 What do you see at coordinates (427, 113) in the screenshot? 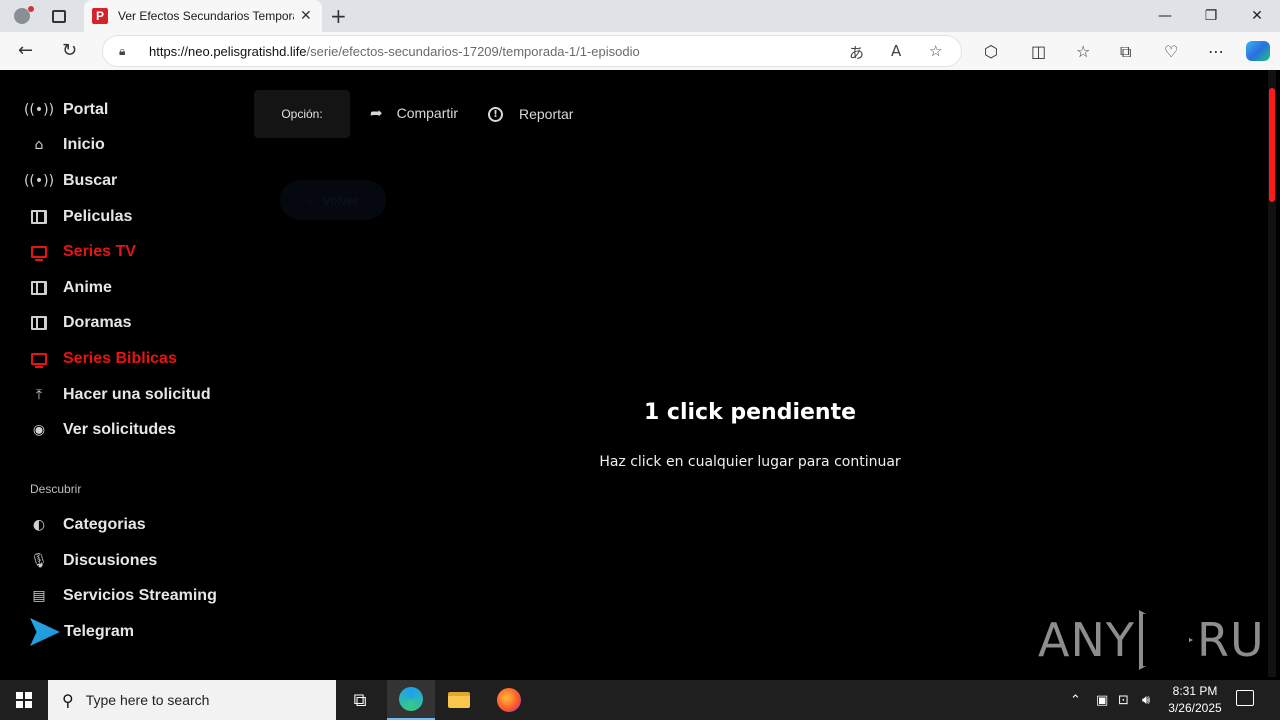
I see `share-label: Compartir` at bounding box center [427, 113].